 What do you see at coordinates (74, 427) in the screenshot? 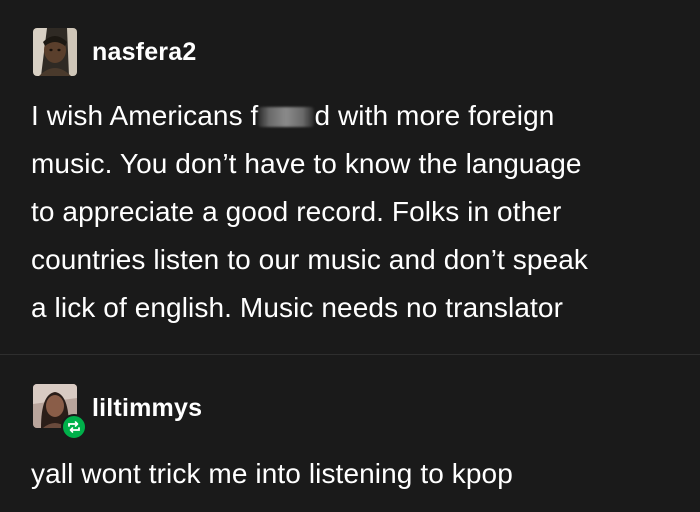
I see `reblog-icon` at bounding box center [74, 427].